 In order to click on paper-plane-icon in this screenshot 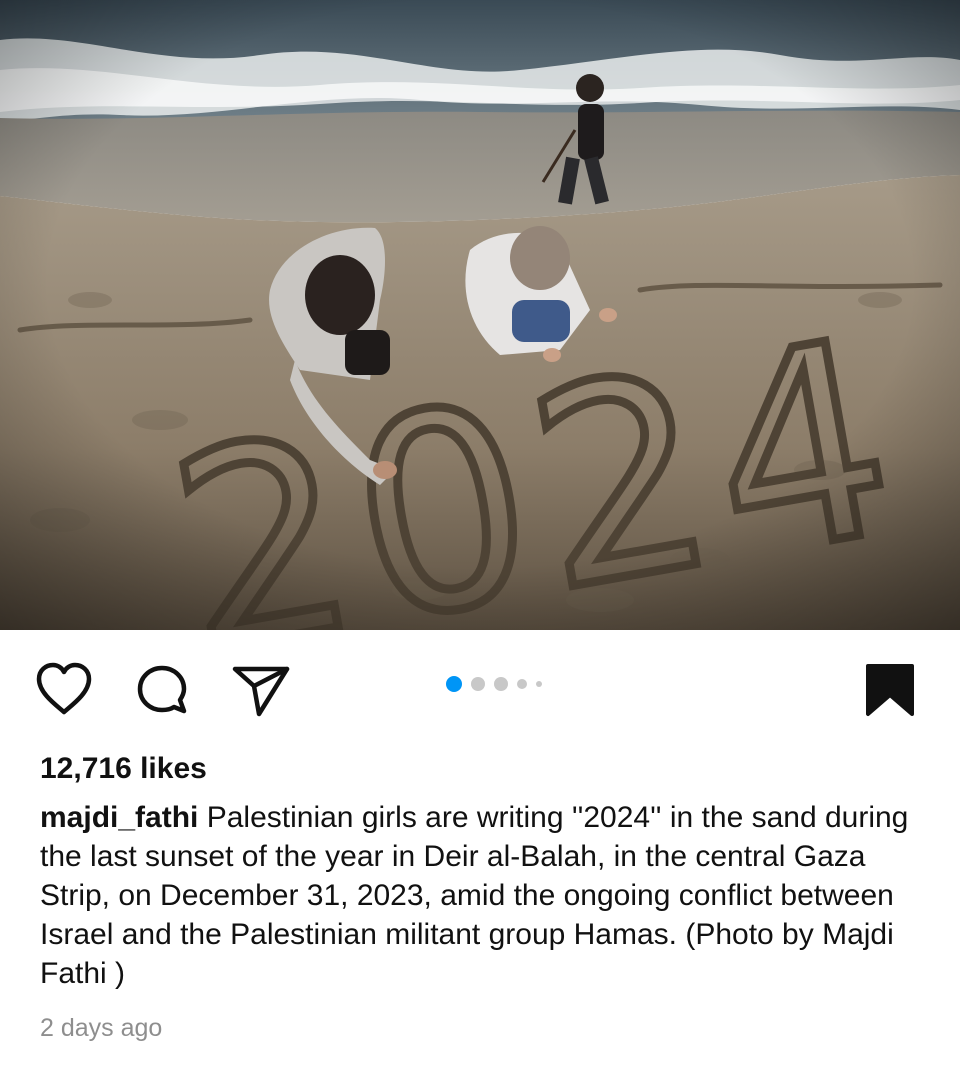, I will do `click(261, 691)`.